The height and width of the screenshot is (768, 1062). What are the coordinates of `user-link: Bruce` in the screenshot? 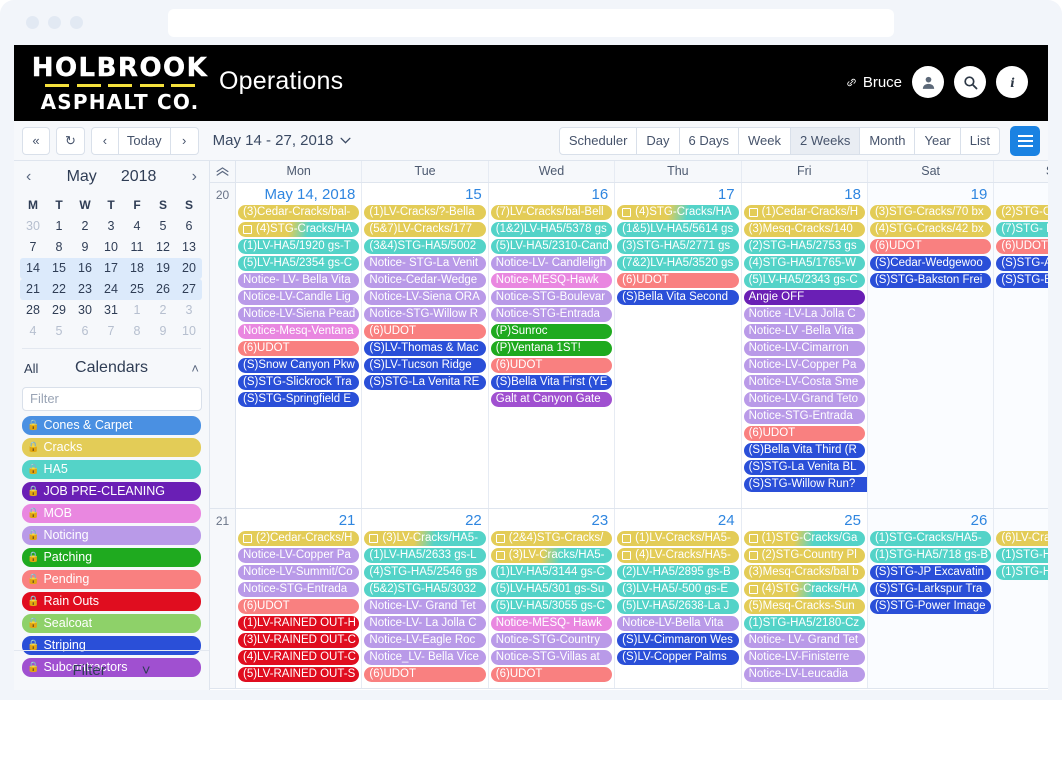 It's located at (873, 82).